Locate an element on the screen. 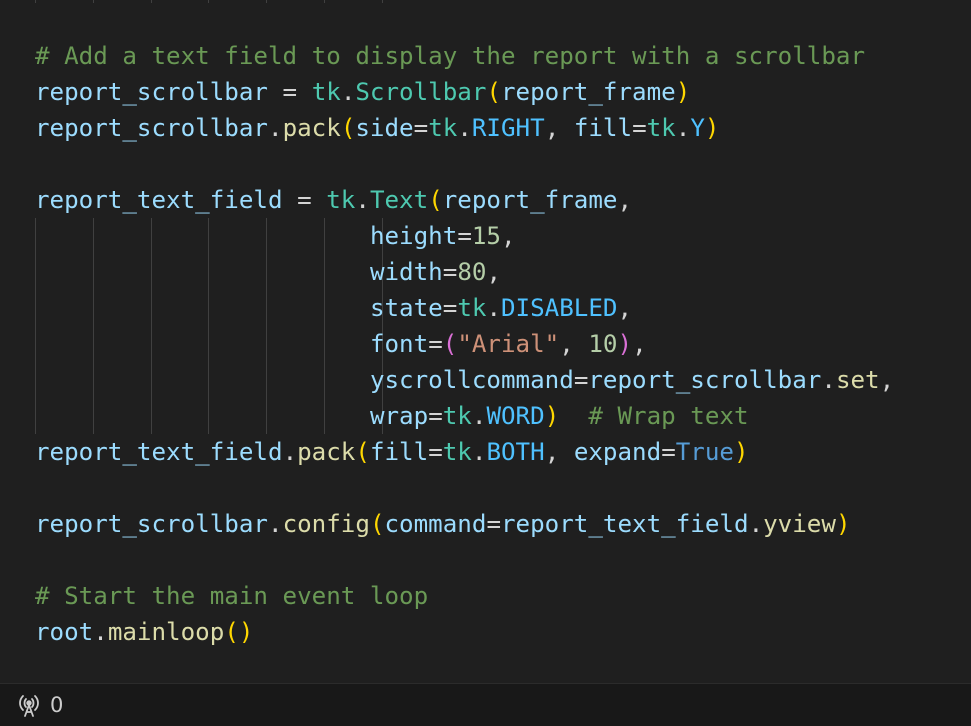 The width and height of the screenshot is (971, 726). code-token-function: yview is located at coordinates (799, 524).